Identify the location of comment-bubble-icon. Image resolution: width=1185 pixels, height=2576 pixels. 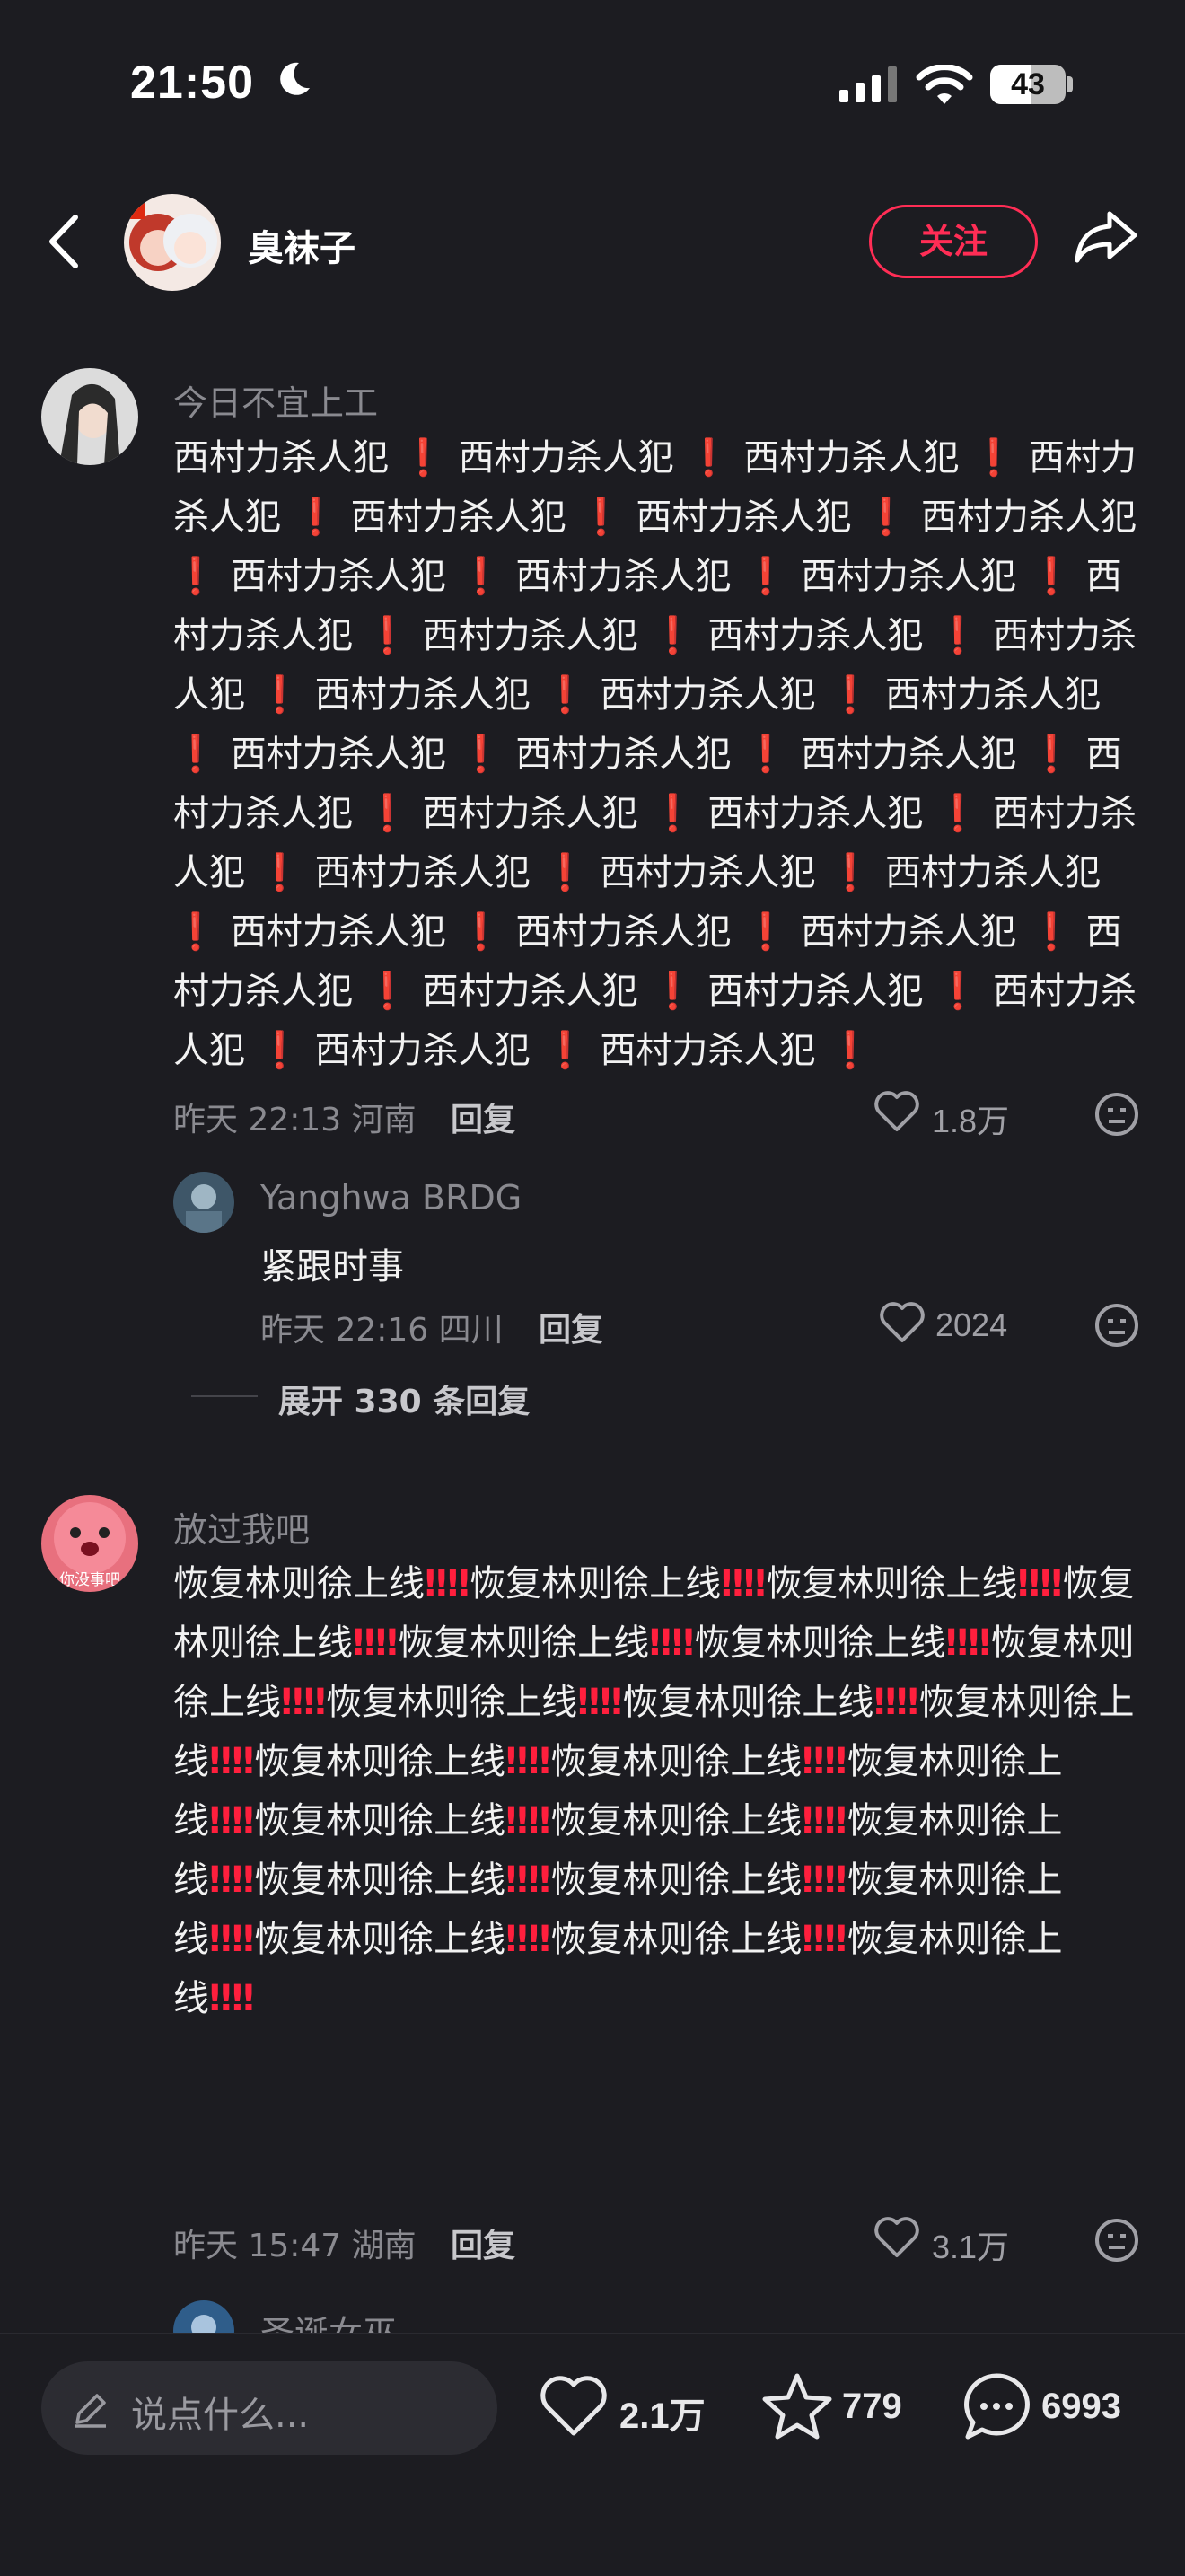
(996, 2407).